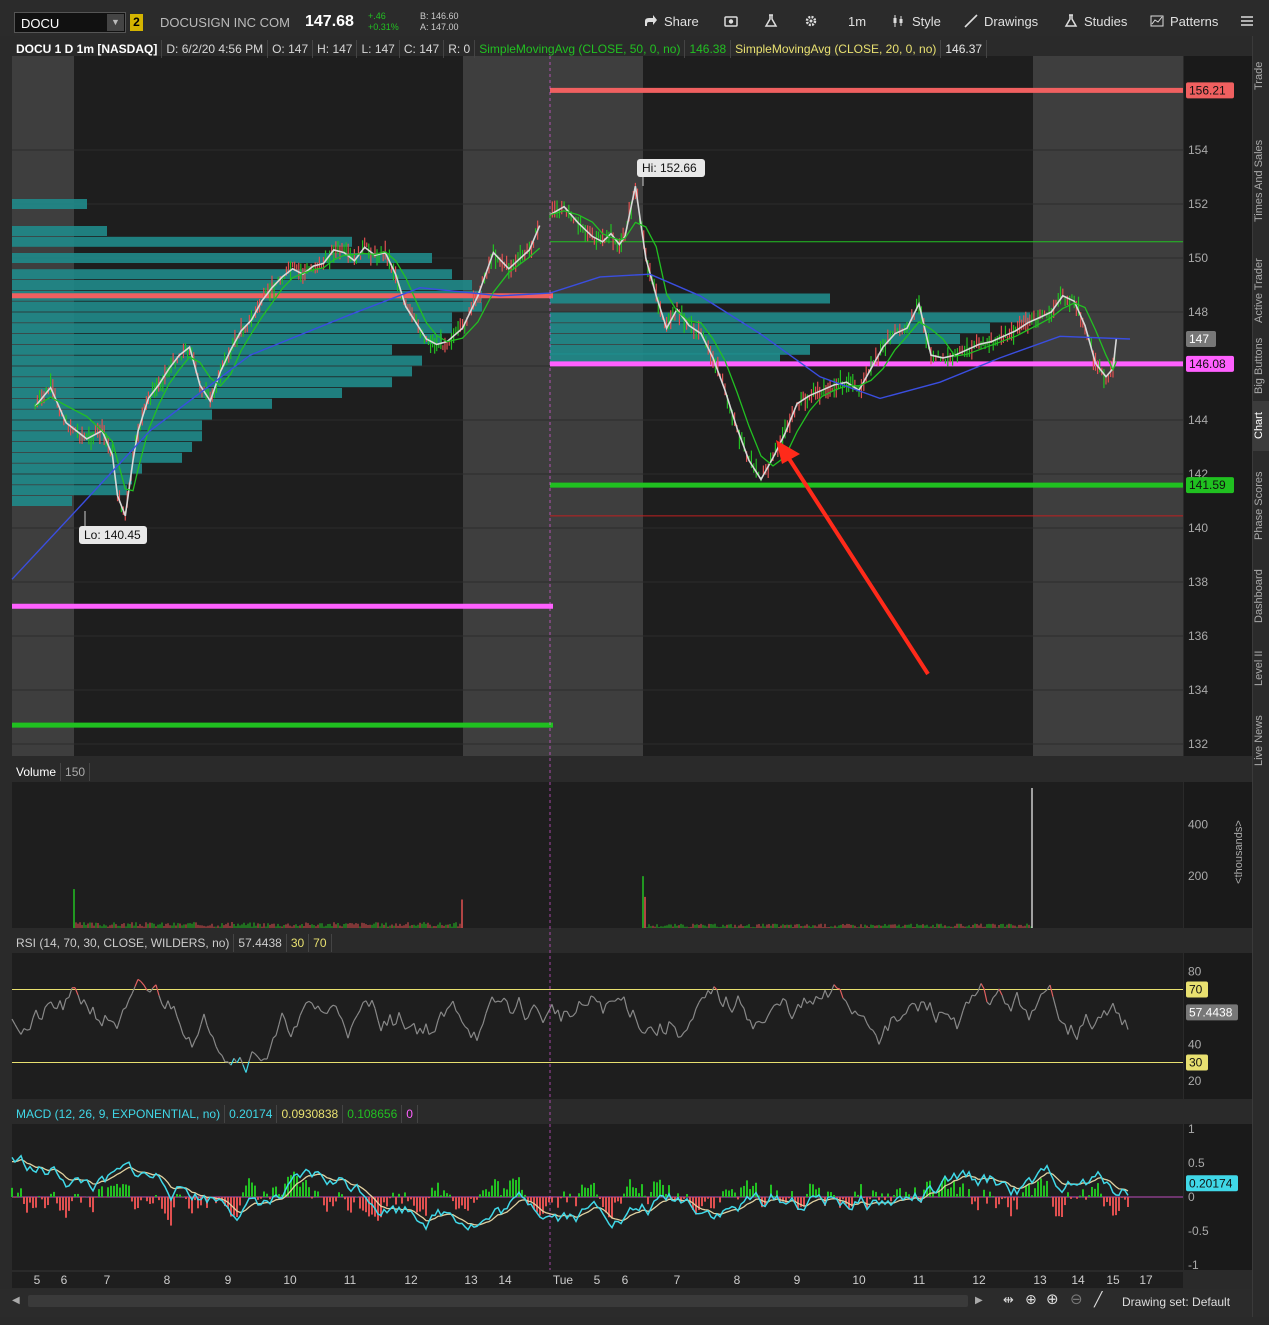 This screenshot has height=1325, width=1269. I want to click on screenshot-button, so click(734, 22).